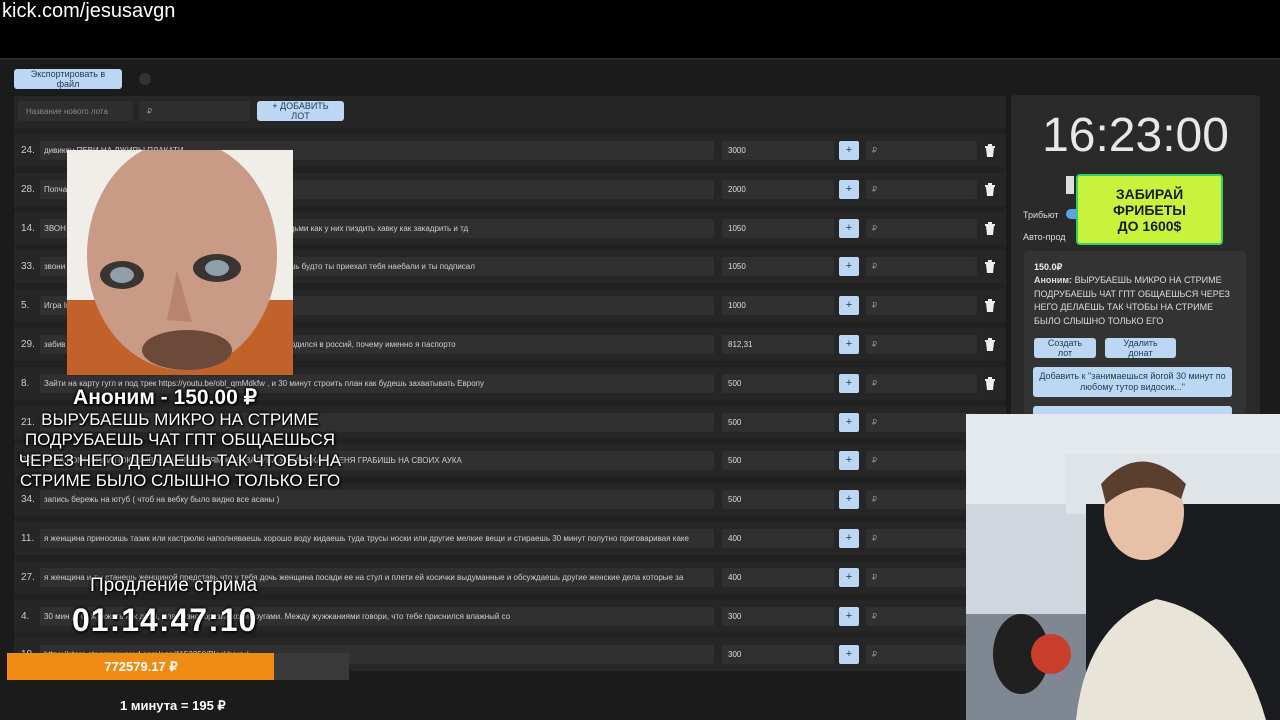  Describe the element at coordinates (1070, 185) in the screenshot. I see `pause-icon` at that location.